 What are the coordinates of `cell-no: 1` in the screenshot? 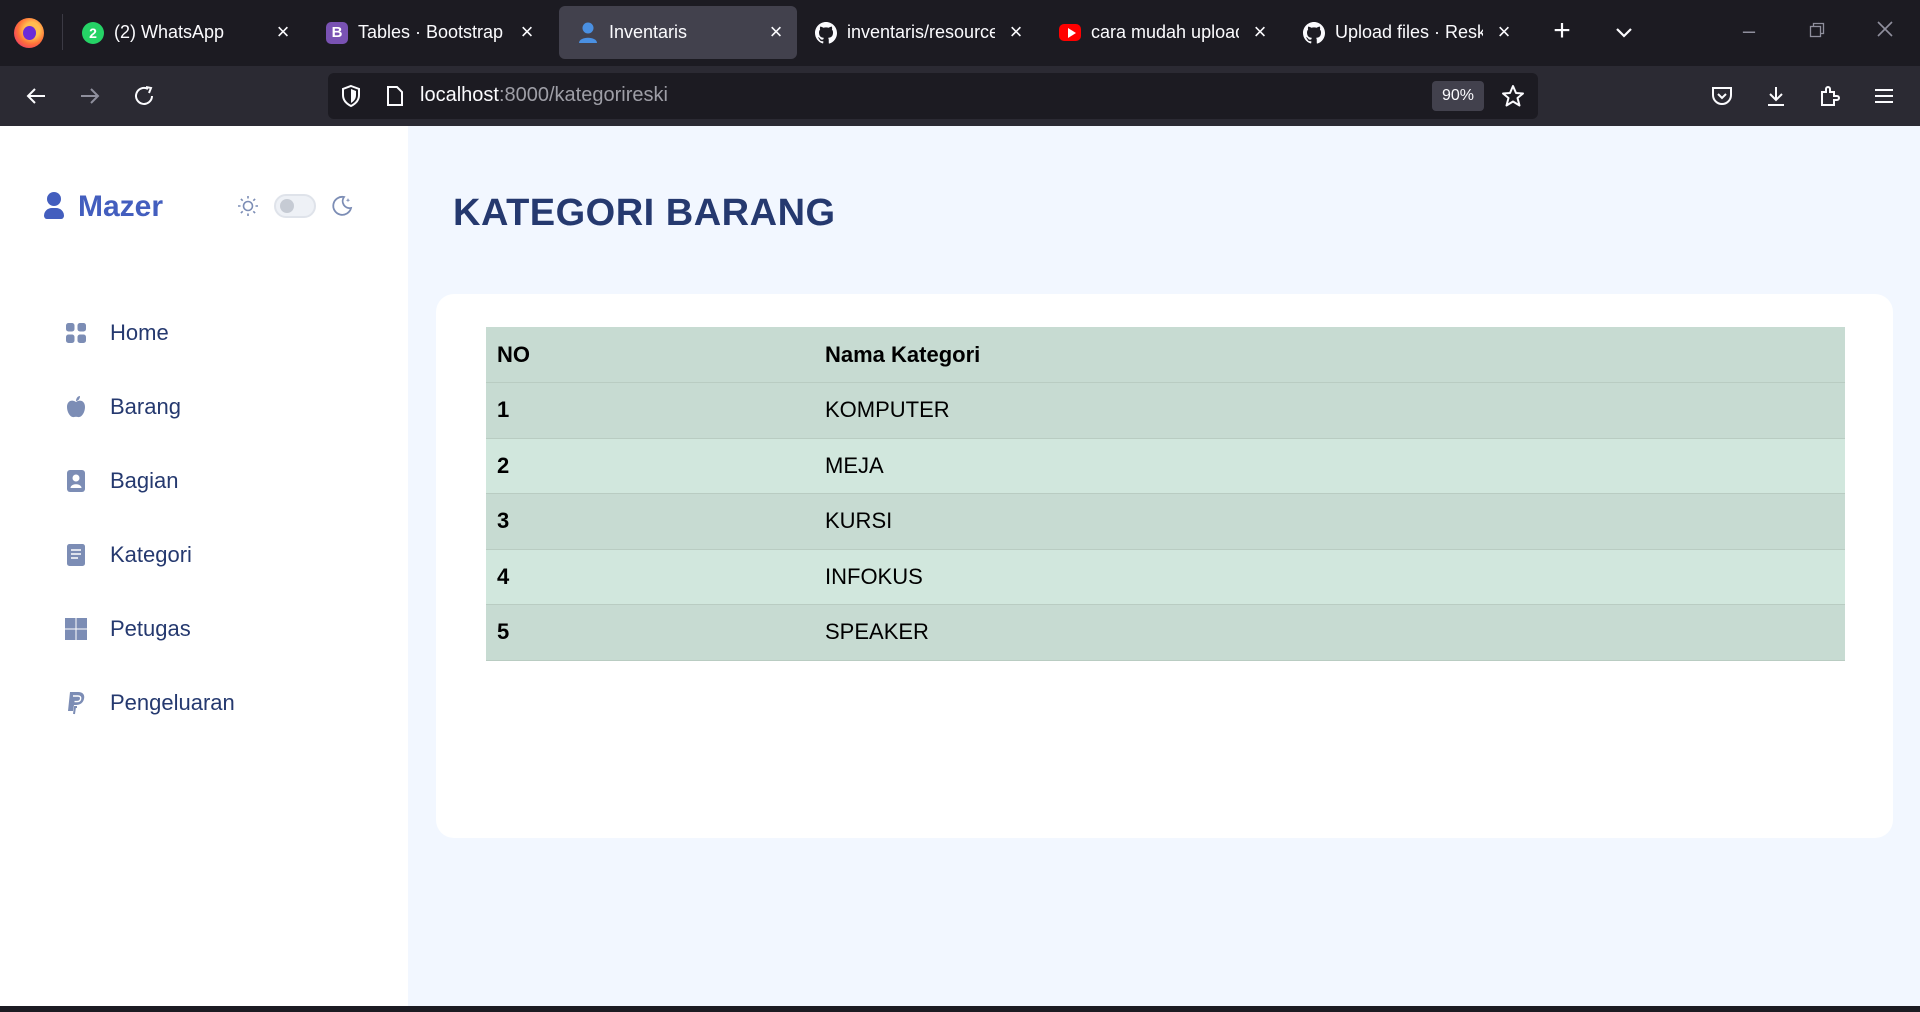 It's located at (650, 410).